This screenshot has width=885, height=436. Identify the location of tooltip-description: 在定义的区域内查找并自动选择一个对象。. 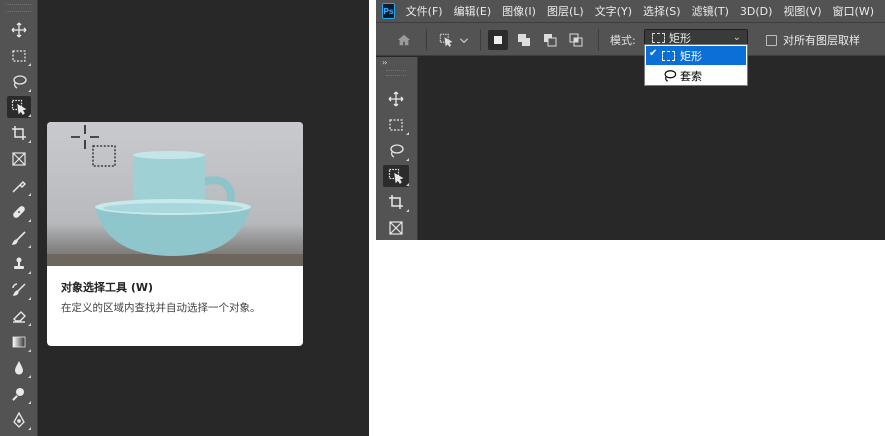
(161, 308).